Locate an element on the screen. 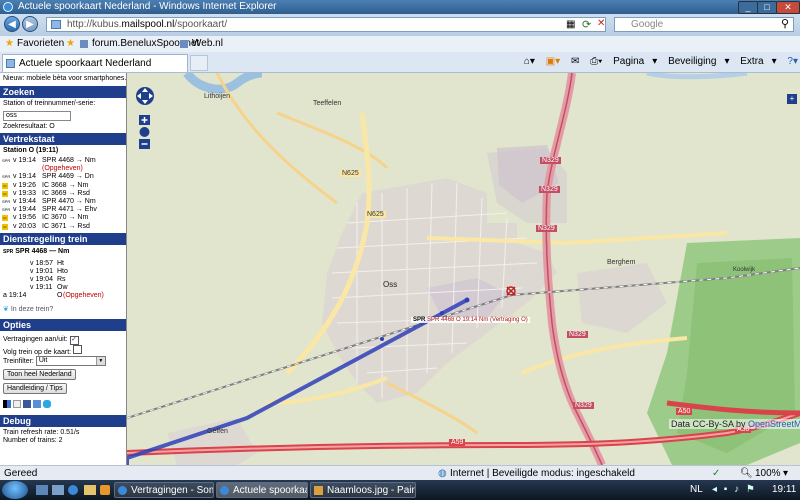 The height and width of the screenshot is (500, 800). zoom-level: 100% is located at coordinates (768, 473).